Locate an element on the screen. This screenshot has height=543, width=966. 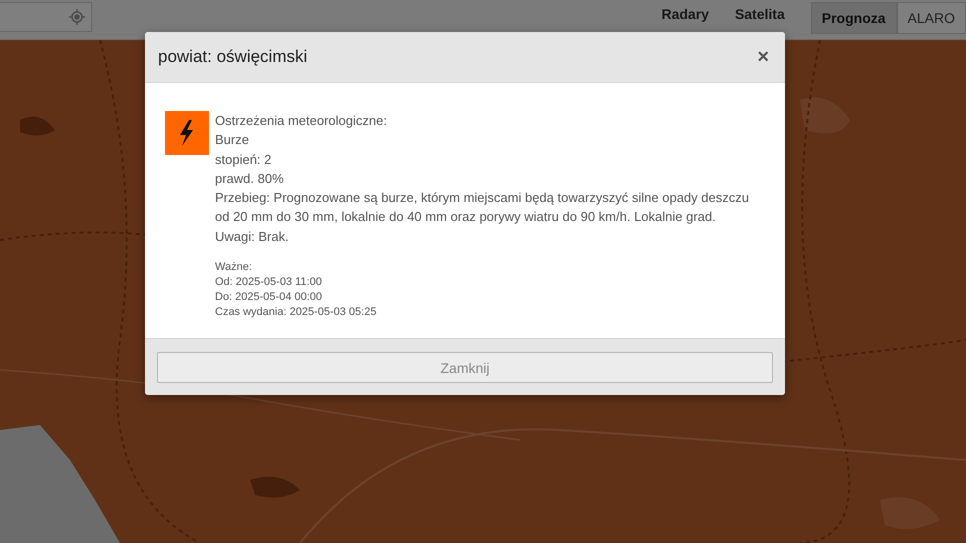
warning-text: prawd. 80% is located at coordinates (250, 179).